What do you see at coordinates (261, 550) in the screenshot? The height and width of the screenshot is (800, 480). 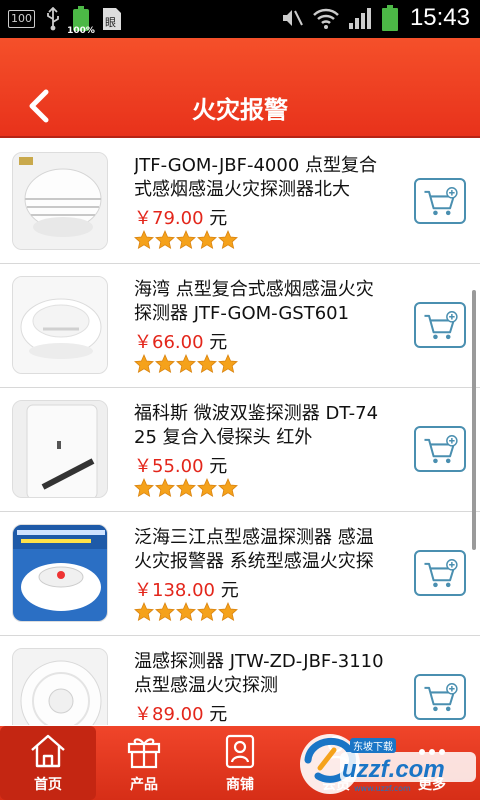 I see `product-title: 泛海三江点型感温探测器 感温火灾报警器 系统型感温火灾探` at bounding box center [261, 550].